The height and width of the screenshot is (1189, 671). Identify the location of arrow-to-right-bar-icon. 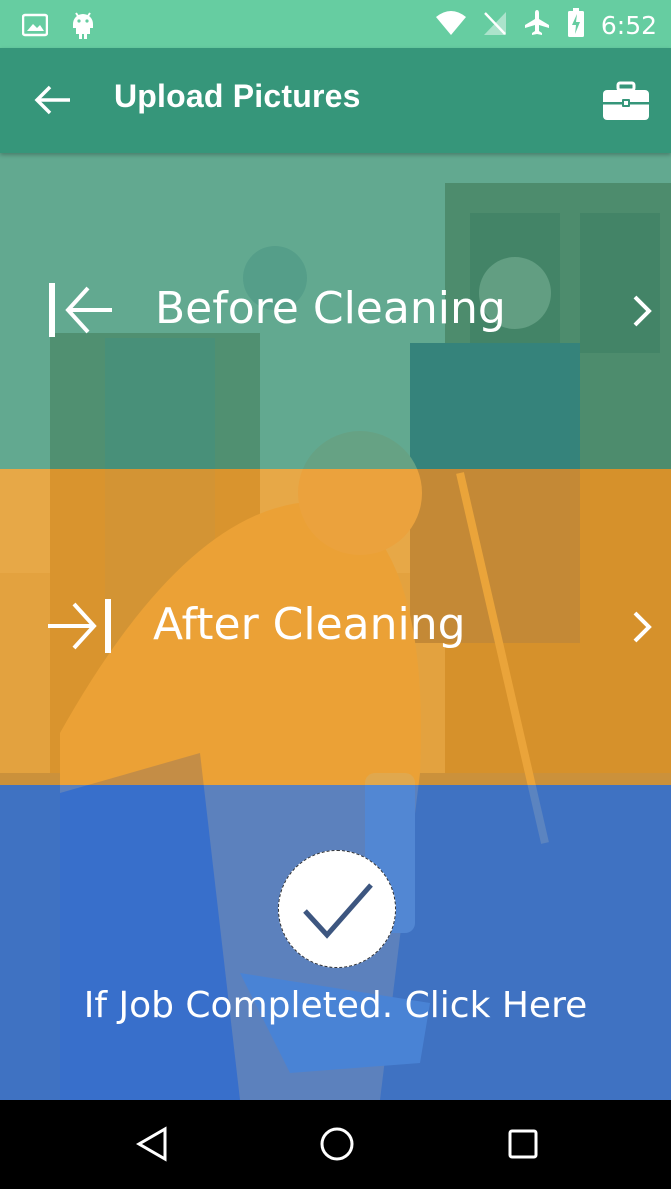
(79, 626).